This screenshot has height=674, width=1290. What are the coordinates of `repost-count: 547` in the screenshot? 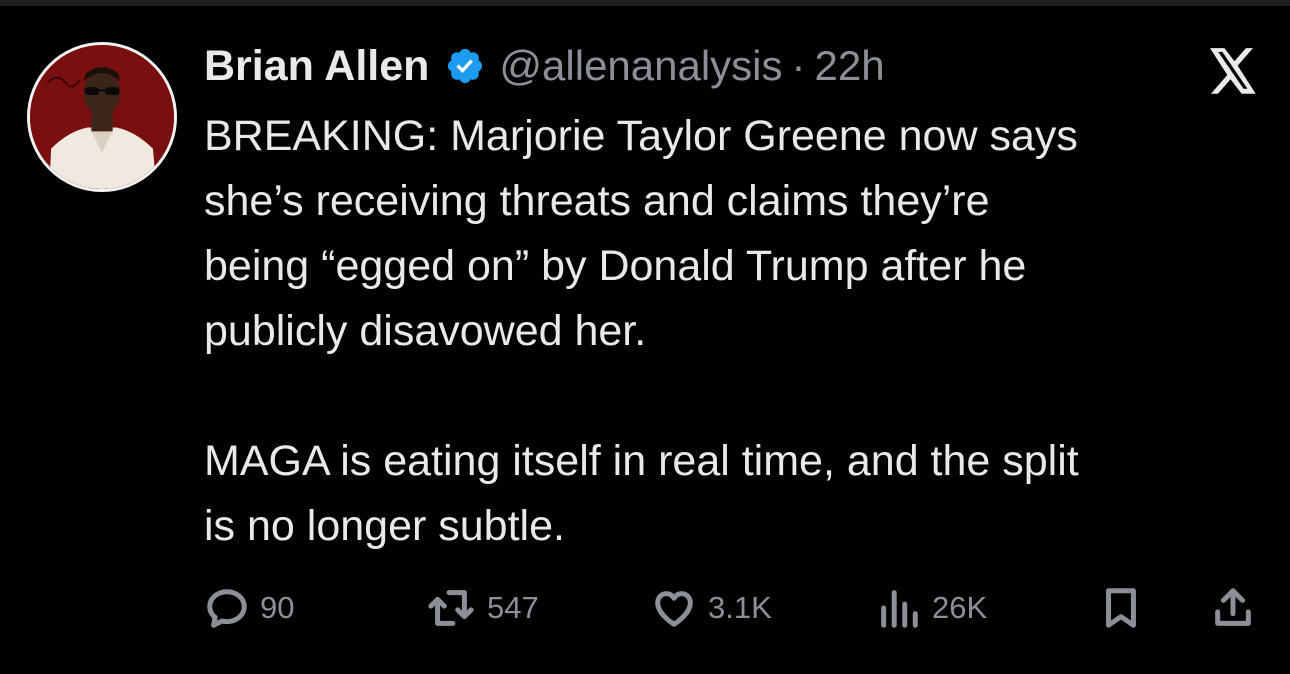 It's located at (513, 607).